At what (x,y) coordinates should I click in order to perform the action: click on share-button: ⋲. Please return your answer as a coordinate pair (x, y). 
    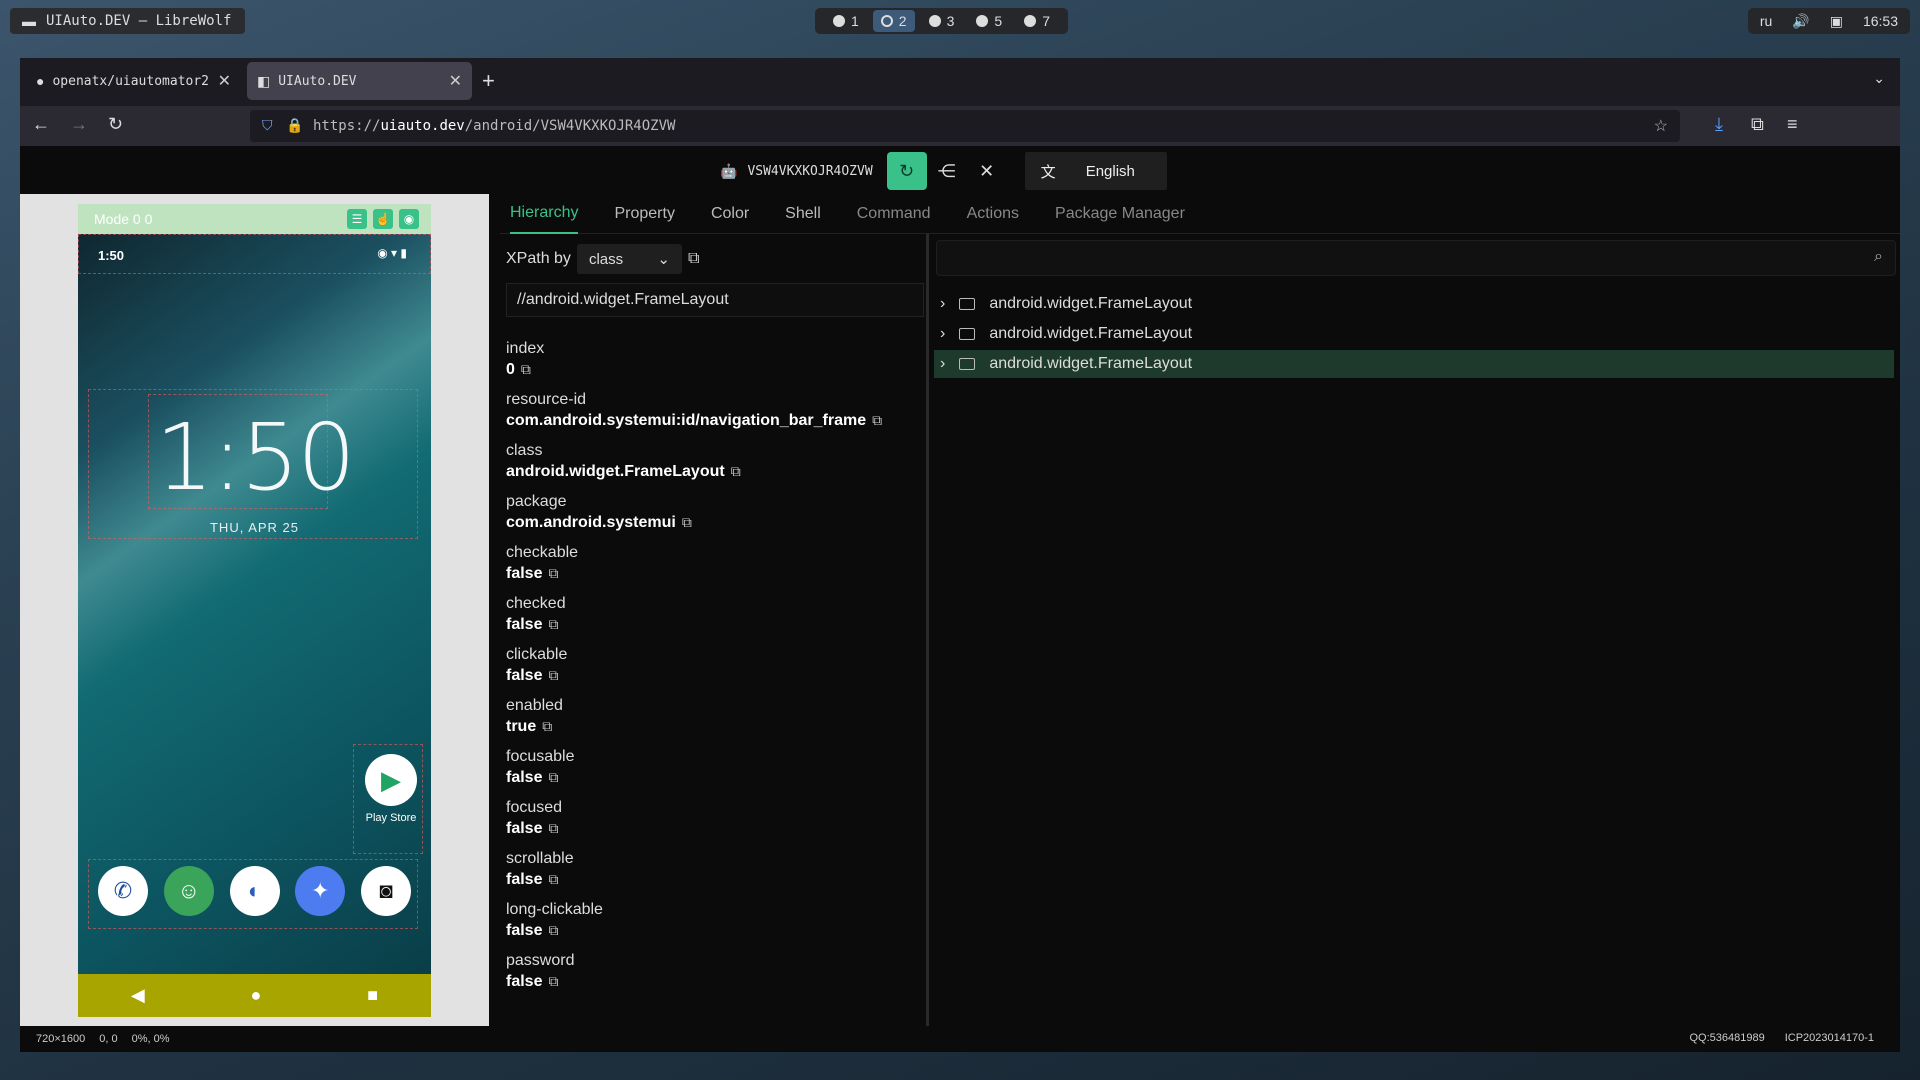
    Looking at the image, I should click on (947, 171).